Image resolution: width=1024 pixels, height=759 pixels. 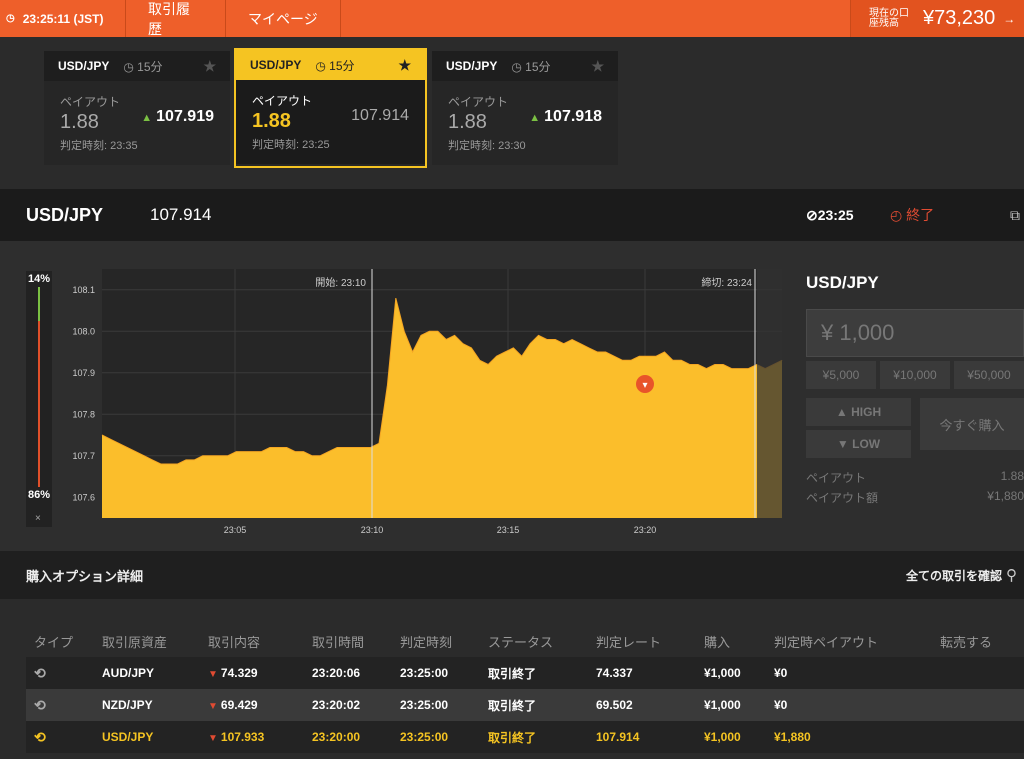 What do you see at coordinates (99, 146) in the screenshot?
I see `card-judge-time: 判定時刻: 23:35` at bounding box center [99, 146].